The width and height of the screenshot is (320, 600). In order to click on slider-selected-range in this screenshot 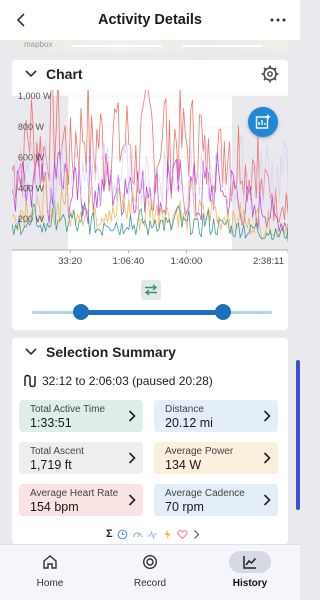, I will do `click(152, 312)`.